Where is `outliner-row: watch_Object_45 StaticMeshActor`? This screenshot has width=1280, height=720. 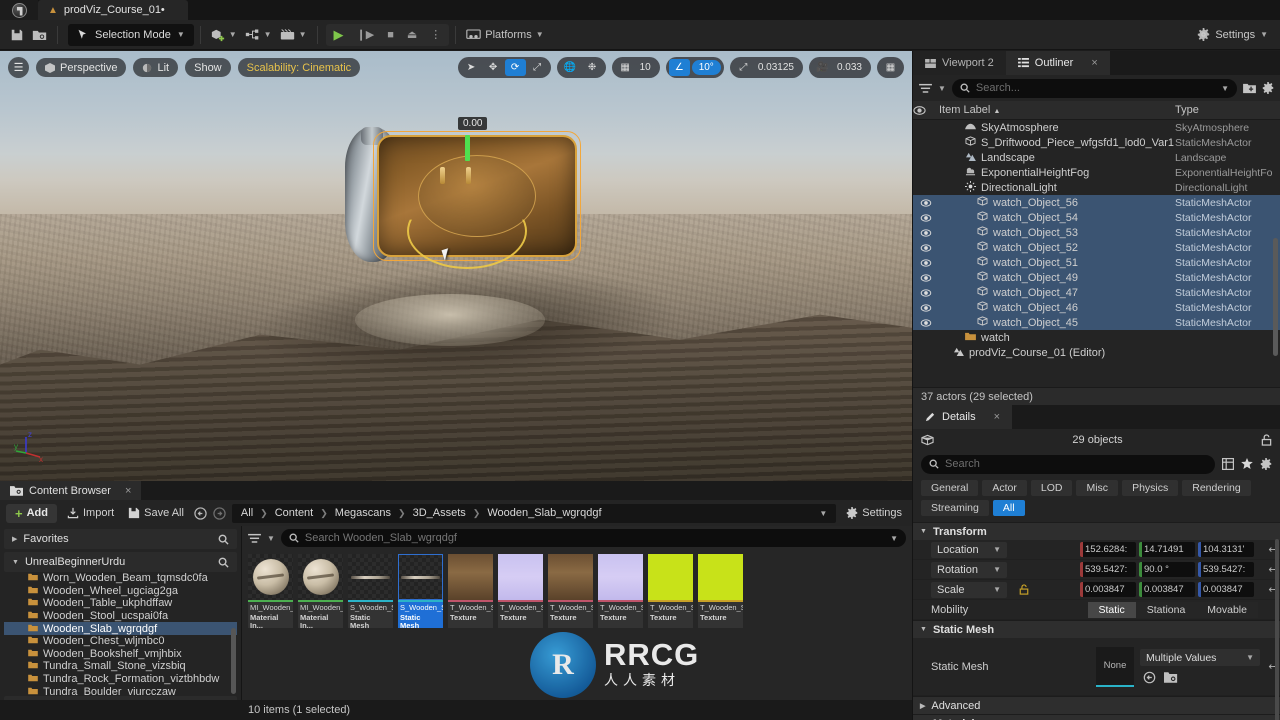
outliner-row: watch_Object_45 StaticMeshActor is located at coordinates (1096, 322).